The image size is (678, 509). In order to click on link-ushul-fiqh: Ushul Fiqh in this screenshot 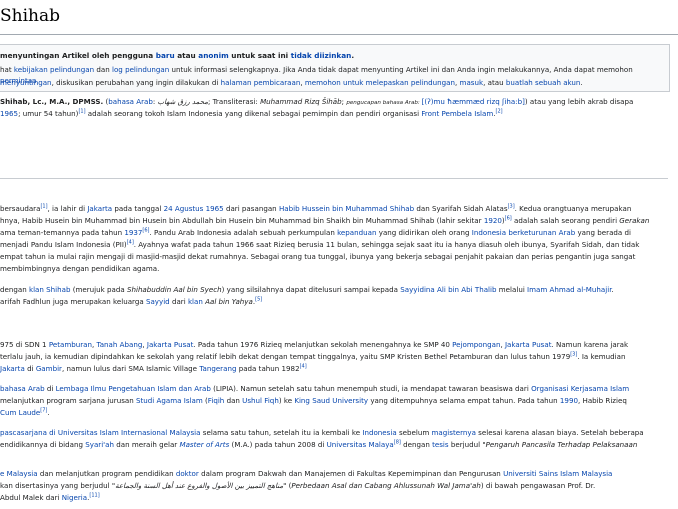, I will do `click(260, 400)`.